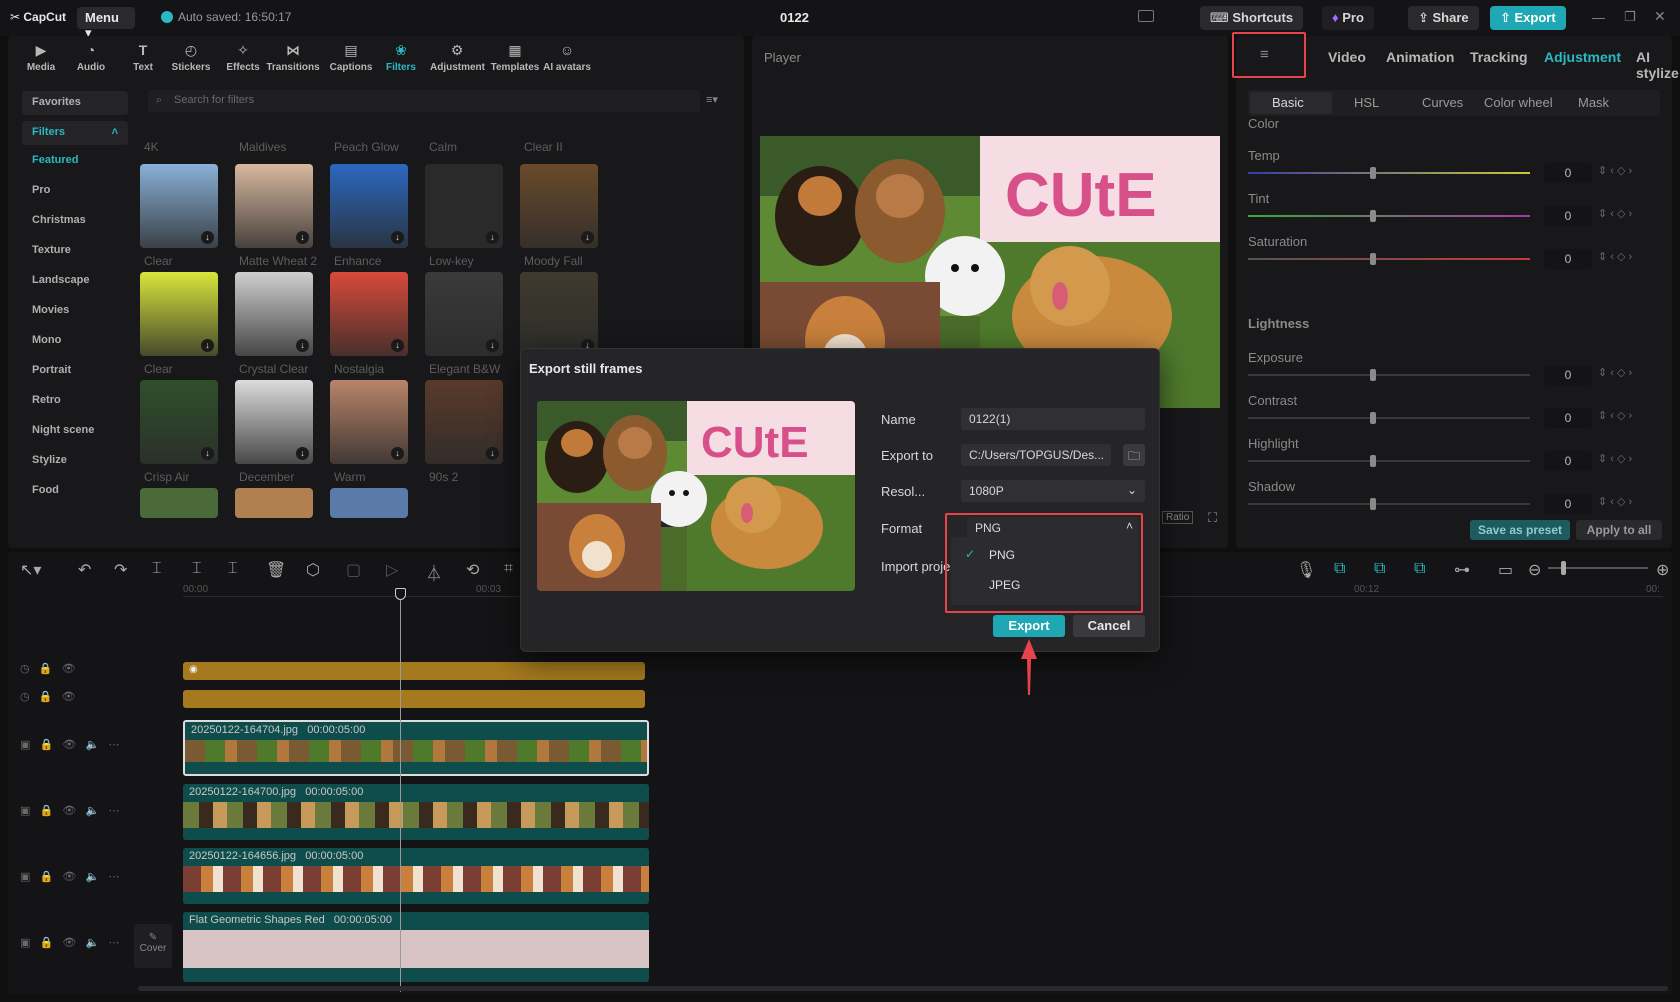 The width and height of the screenshot is (1680, 1002). What do you see at coordinates (1563, 568) in the screenshot?
I see `zoom-knob` at bounding box center [1563, 568].